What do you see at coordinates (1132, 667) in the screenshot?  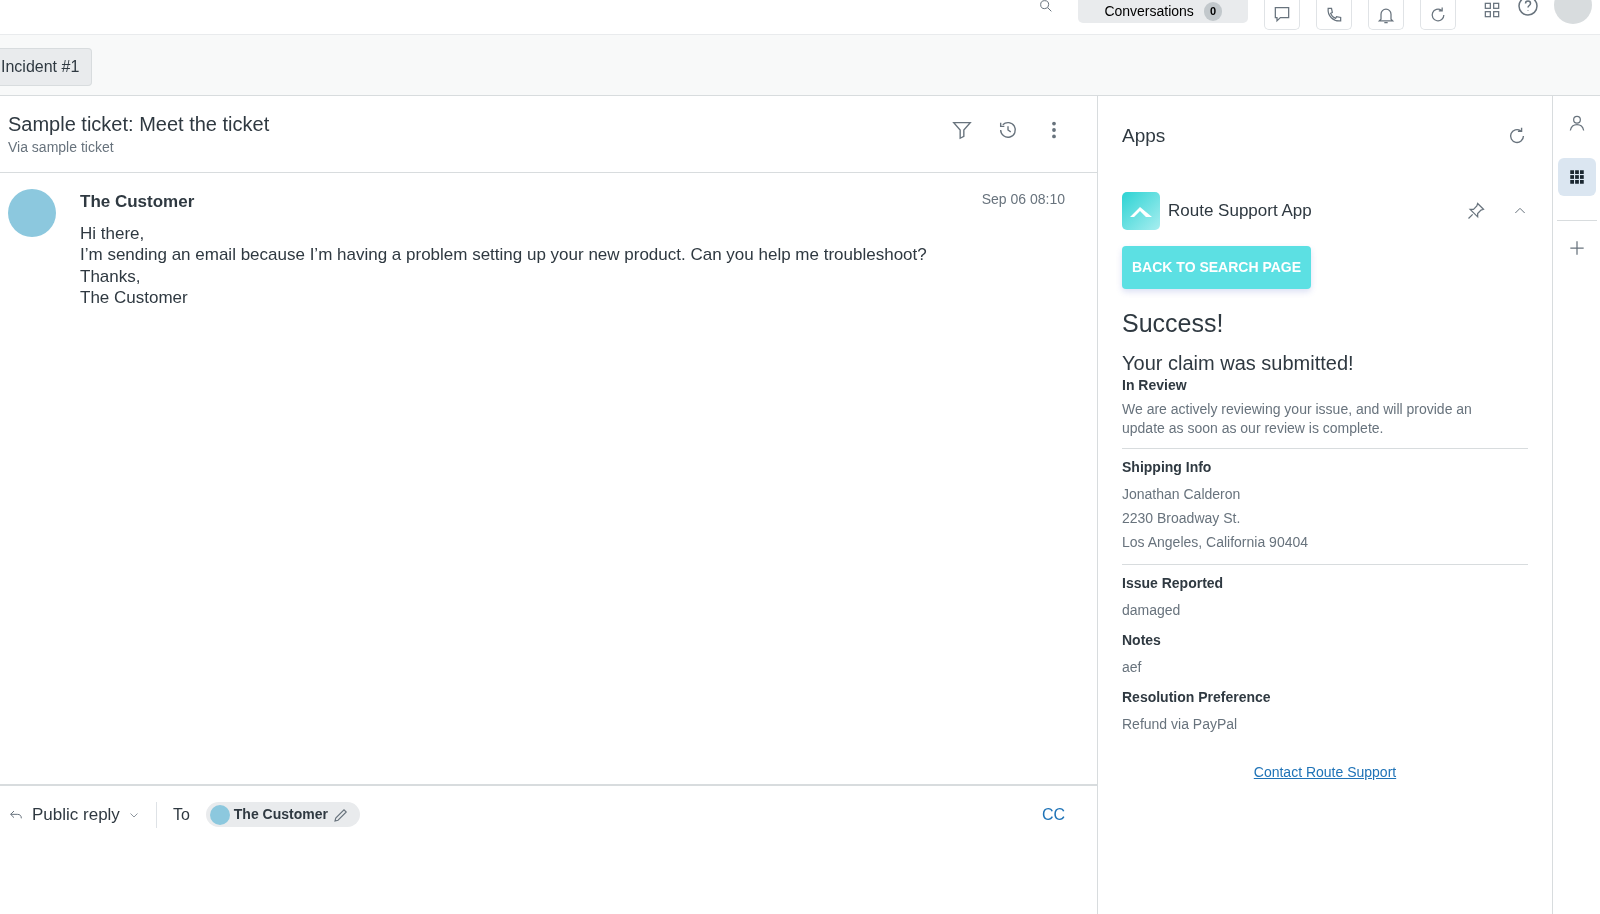 I see `field-value: aef` at bounding box center [1132, 667].